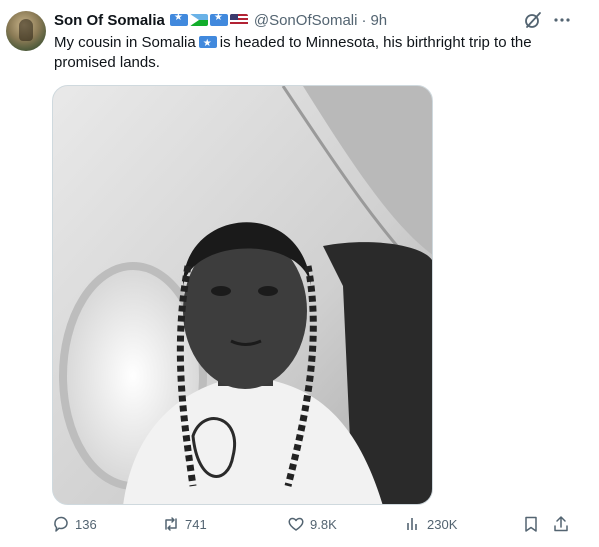 This screenshot has height=547, width=599. What do you see at coordinates (74, 524) in the screenshot?
I see `reply-button: 136` at bounding box center [74, 524].